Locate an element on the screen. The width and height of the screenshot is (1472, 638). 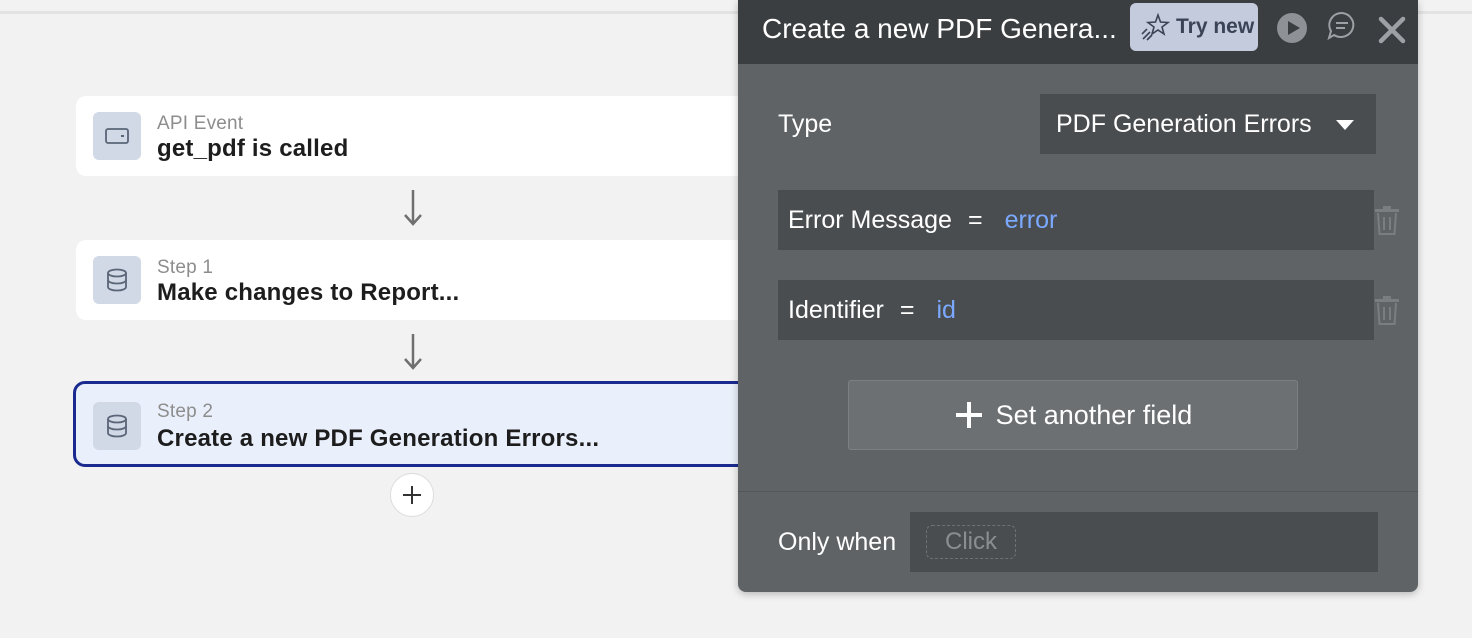
field-value: error is located at coordinates (1031, 220).